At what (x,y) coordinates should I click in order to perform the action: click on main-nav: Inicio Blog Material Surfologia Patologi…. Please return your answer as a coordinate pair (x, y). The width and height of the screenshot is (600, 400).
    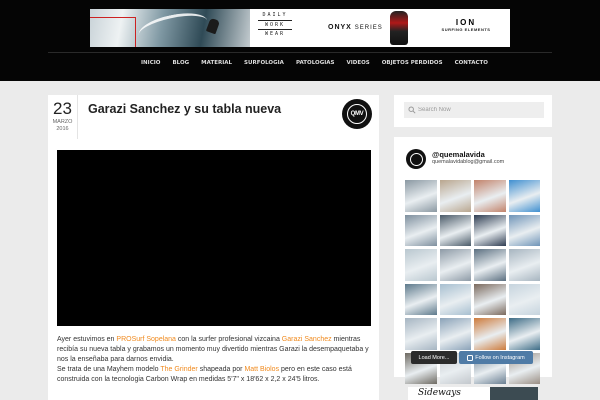
    Looking at the image, I should click on (314, 63).